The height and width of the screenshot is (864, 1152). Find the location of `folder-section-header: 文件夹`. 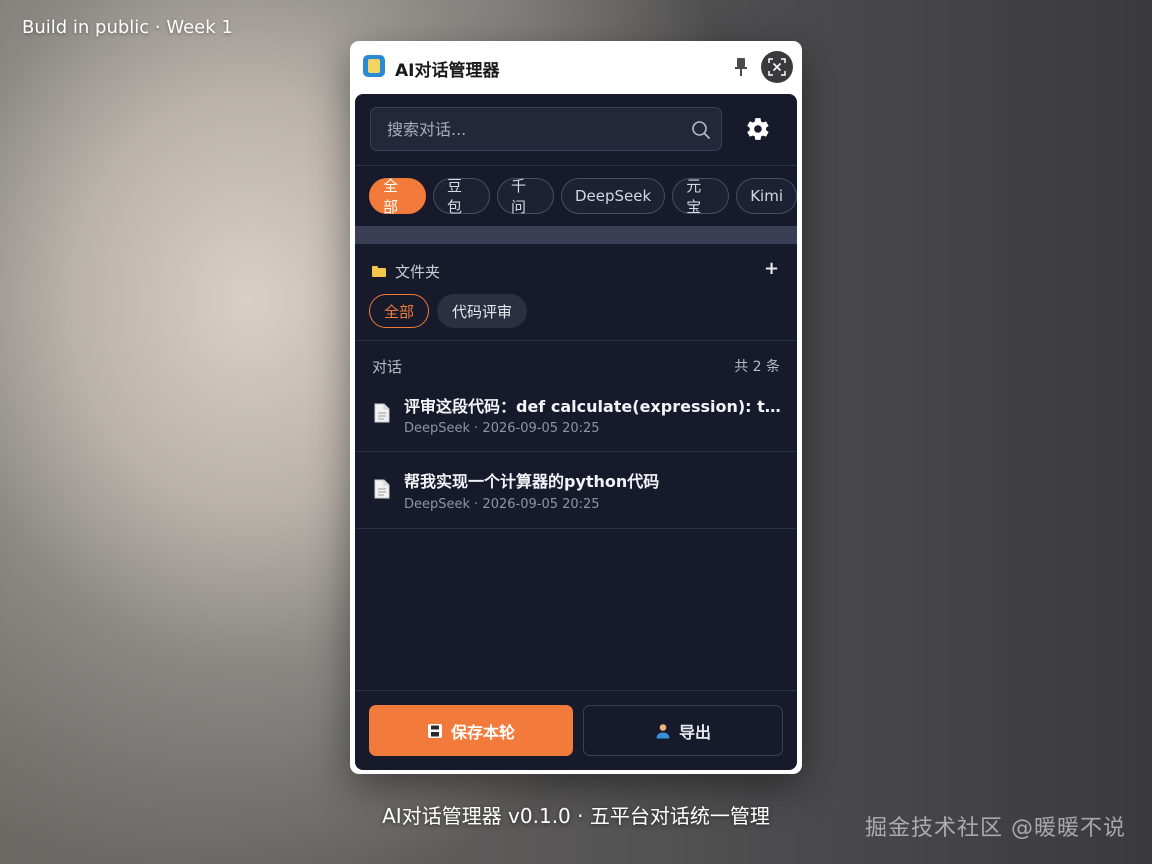

folder-section-header: 文件夹 is located at coordinates (406, 271).